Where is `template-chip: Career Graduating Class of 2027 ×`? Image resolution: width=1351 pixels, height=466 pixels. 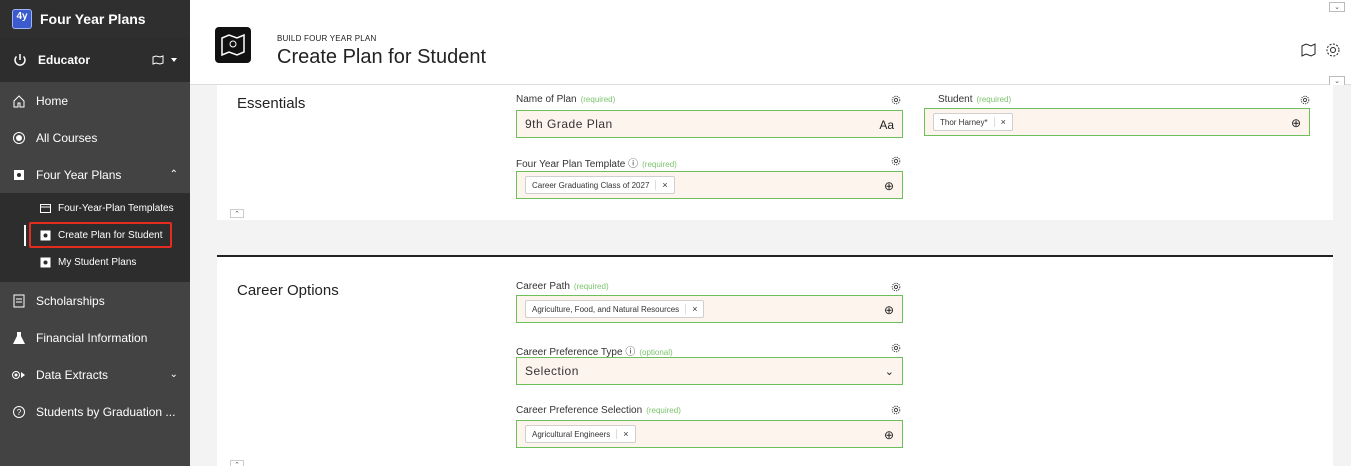 template-chip: Career Graduating Class of 2027 × is located at coordinates (600, 185).